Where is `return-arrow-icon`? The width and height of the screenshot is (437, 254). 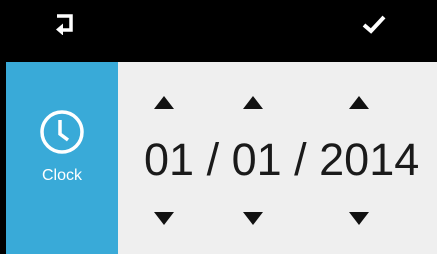
return-arrow-icon is located at coordinates (64, 26).